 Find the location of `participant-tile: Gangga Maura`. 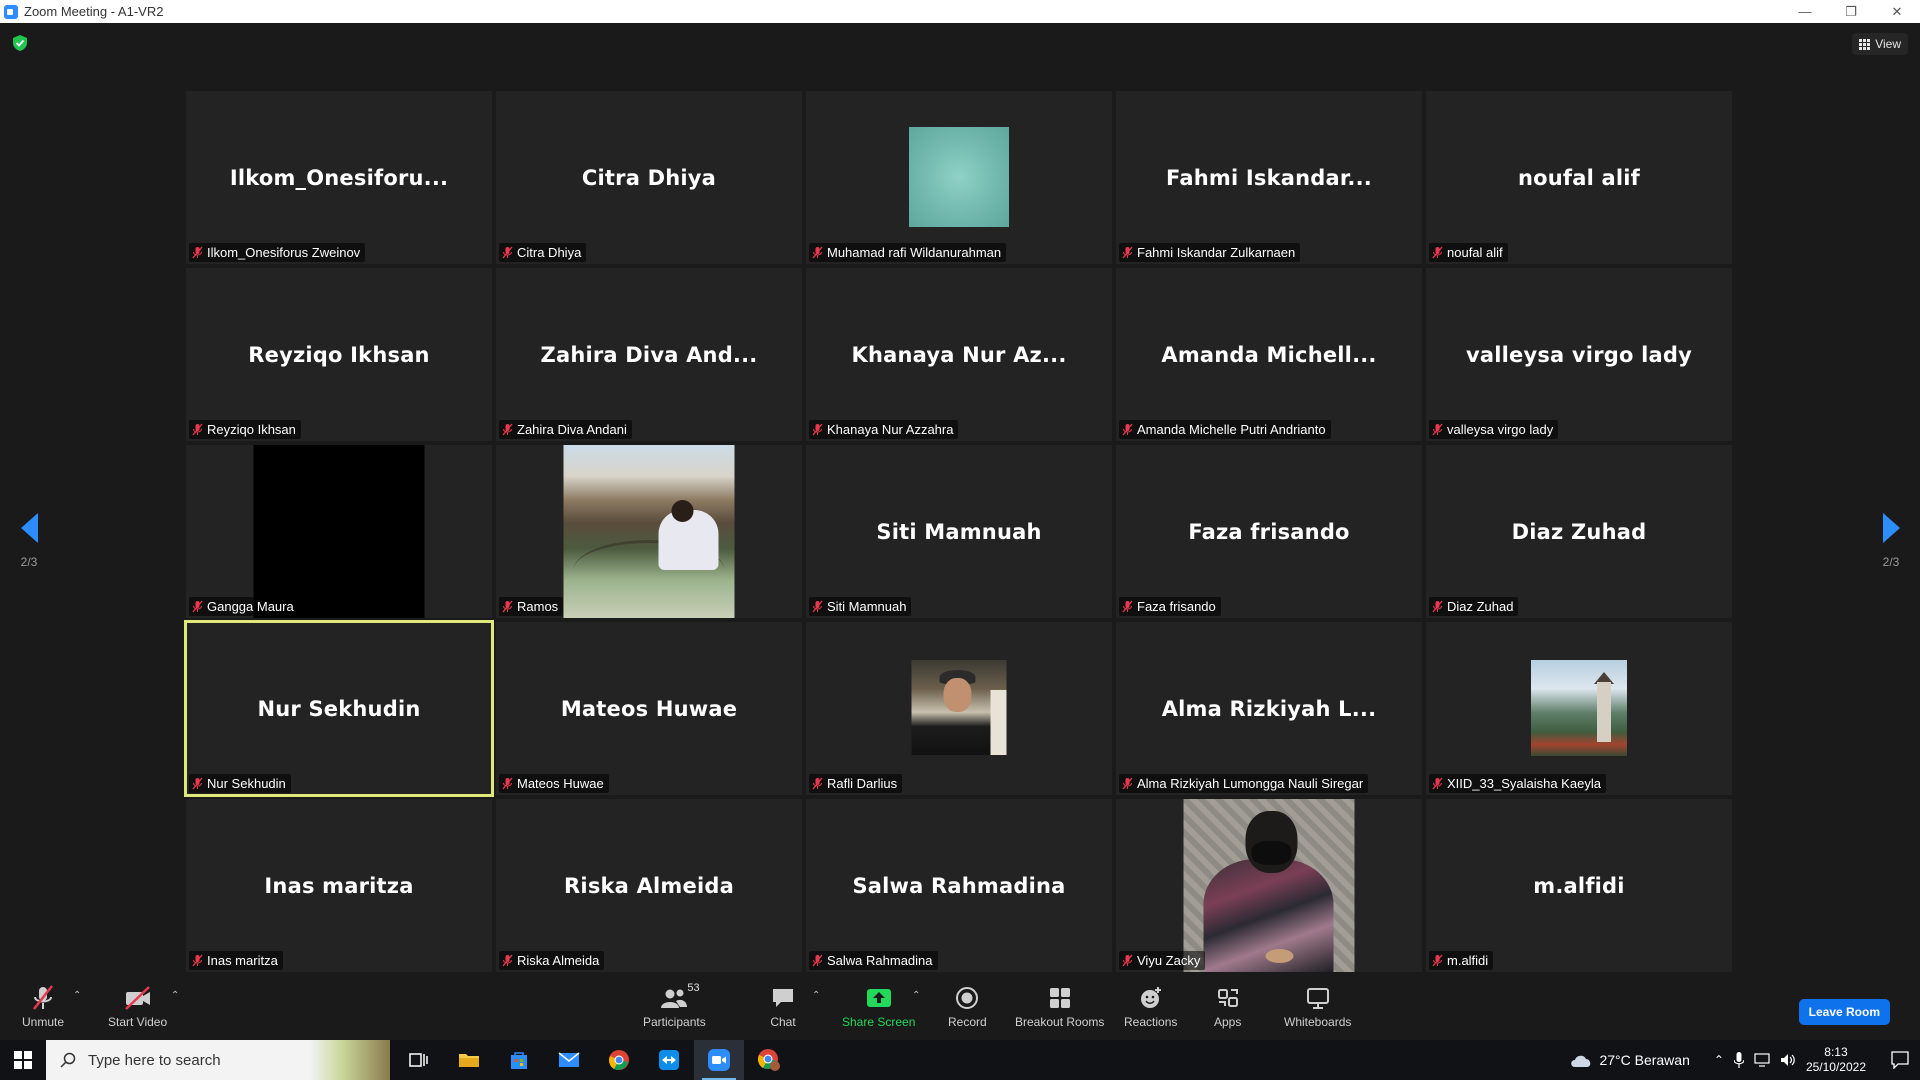

participant-tile: Gangga Maura is located at coordinates (339, 531).